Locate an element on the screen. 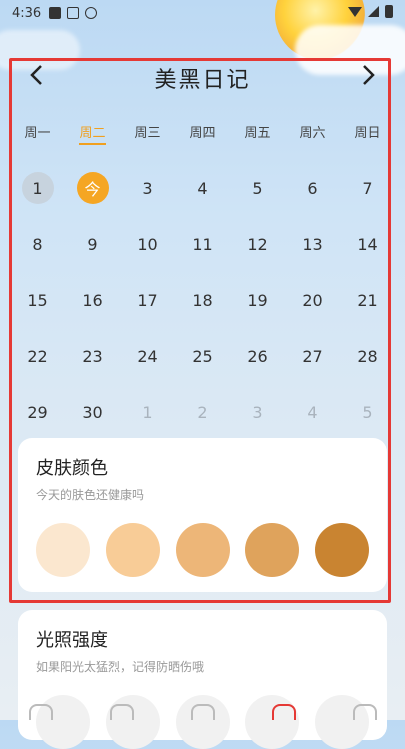  light-card-title: 光照强度 is located at coordinates (72, 640).